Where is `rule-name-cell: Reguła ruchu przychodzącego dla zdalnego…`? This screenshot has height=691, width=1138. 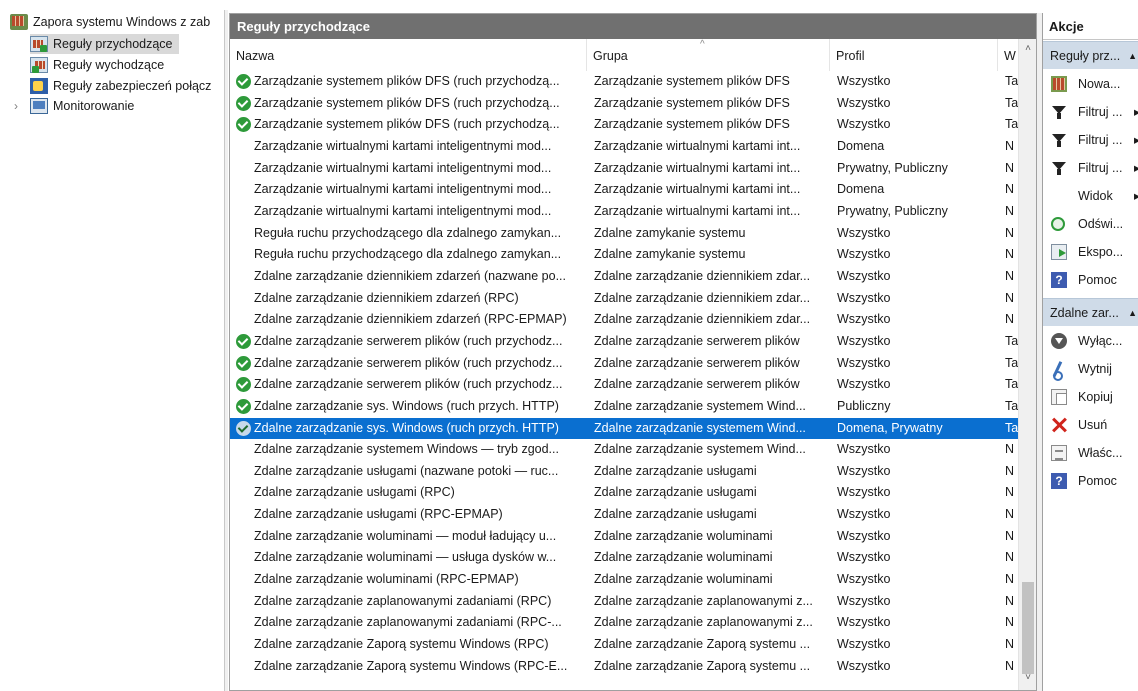
rule-name-cell: Reguła ruchu przychodzącego dla zdalnego… is located at coordinates (408, 232).